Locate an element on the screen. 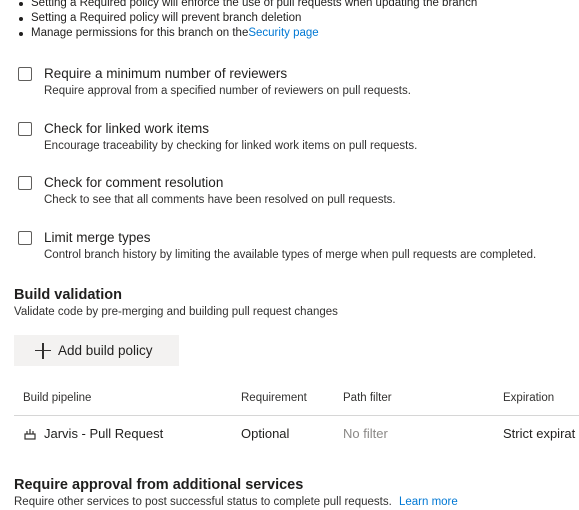  table-header-divider is located at coordinates (296, 415).